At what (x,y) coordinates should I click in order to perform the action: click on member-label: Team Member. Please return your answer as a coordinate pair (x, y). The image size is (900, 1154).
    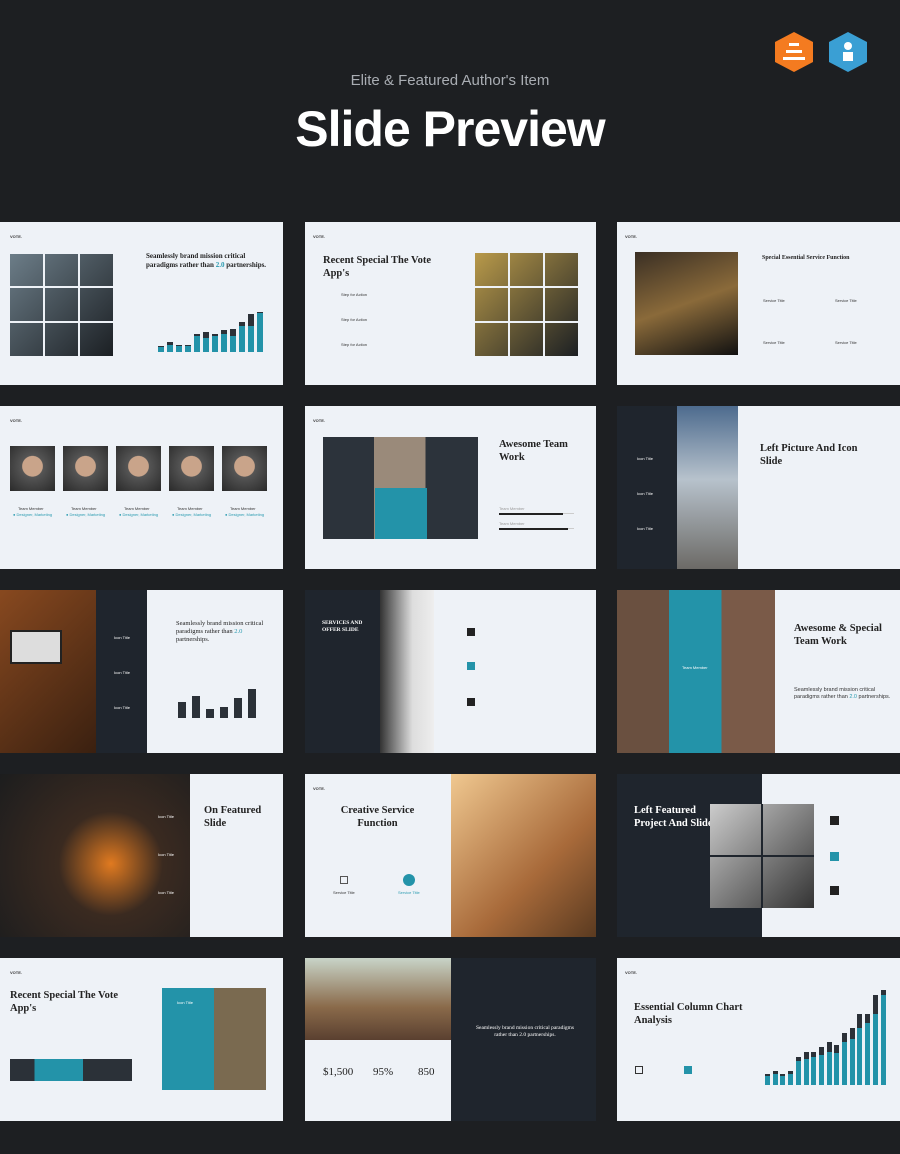
    Looking at the image, I should click on (695, 667).